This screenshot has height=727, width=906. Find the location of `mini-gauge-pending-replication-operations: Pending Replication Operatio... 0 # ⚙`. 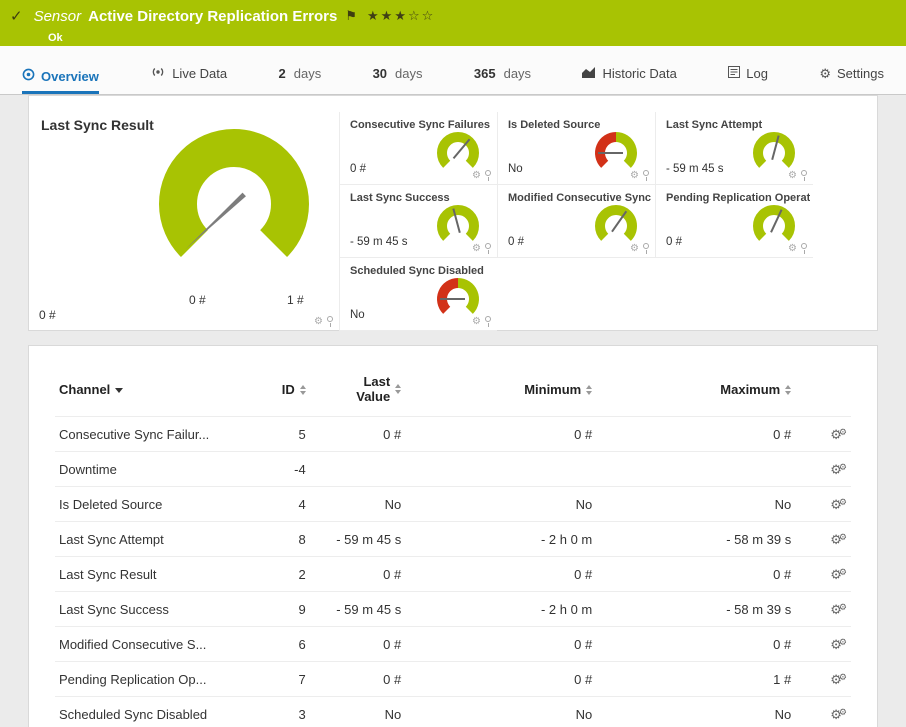

mini-gauge-pending-replication-operations: Pending Replication Operatio... 0 # ⚙ is located at coordinates (734, 221).